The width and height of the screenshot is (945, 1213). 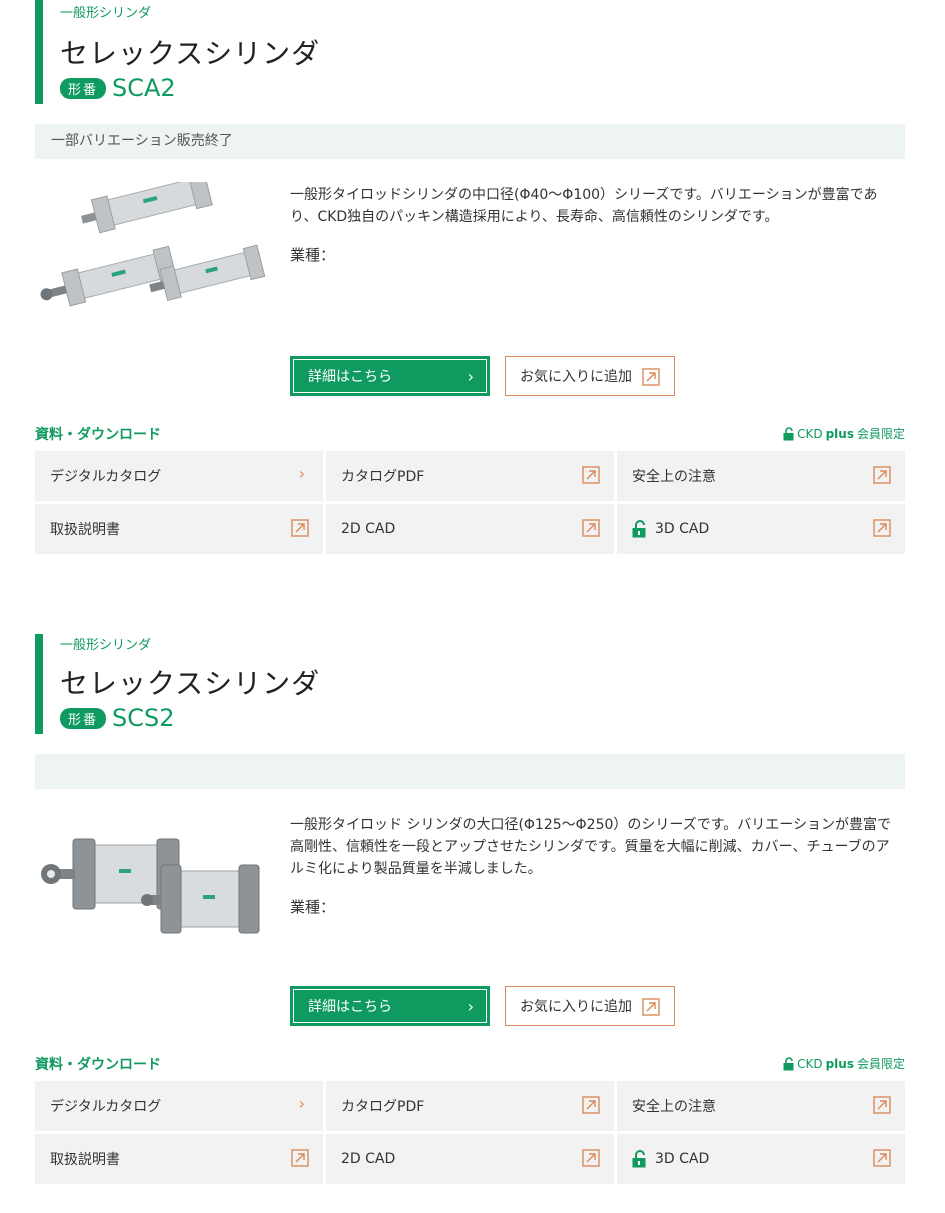 I want to click on model-row: 形番 SCS2, so click(x=117, y=718).